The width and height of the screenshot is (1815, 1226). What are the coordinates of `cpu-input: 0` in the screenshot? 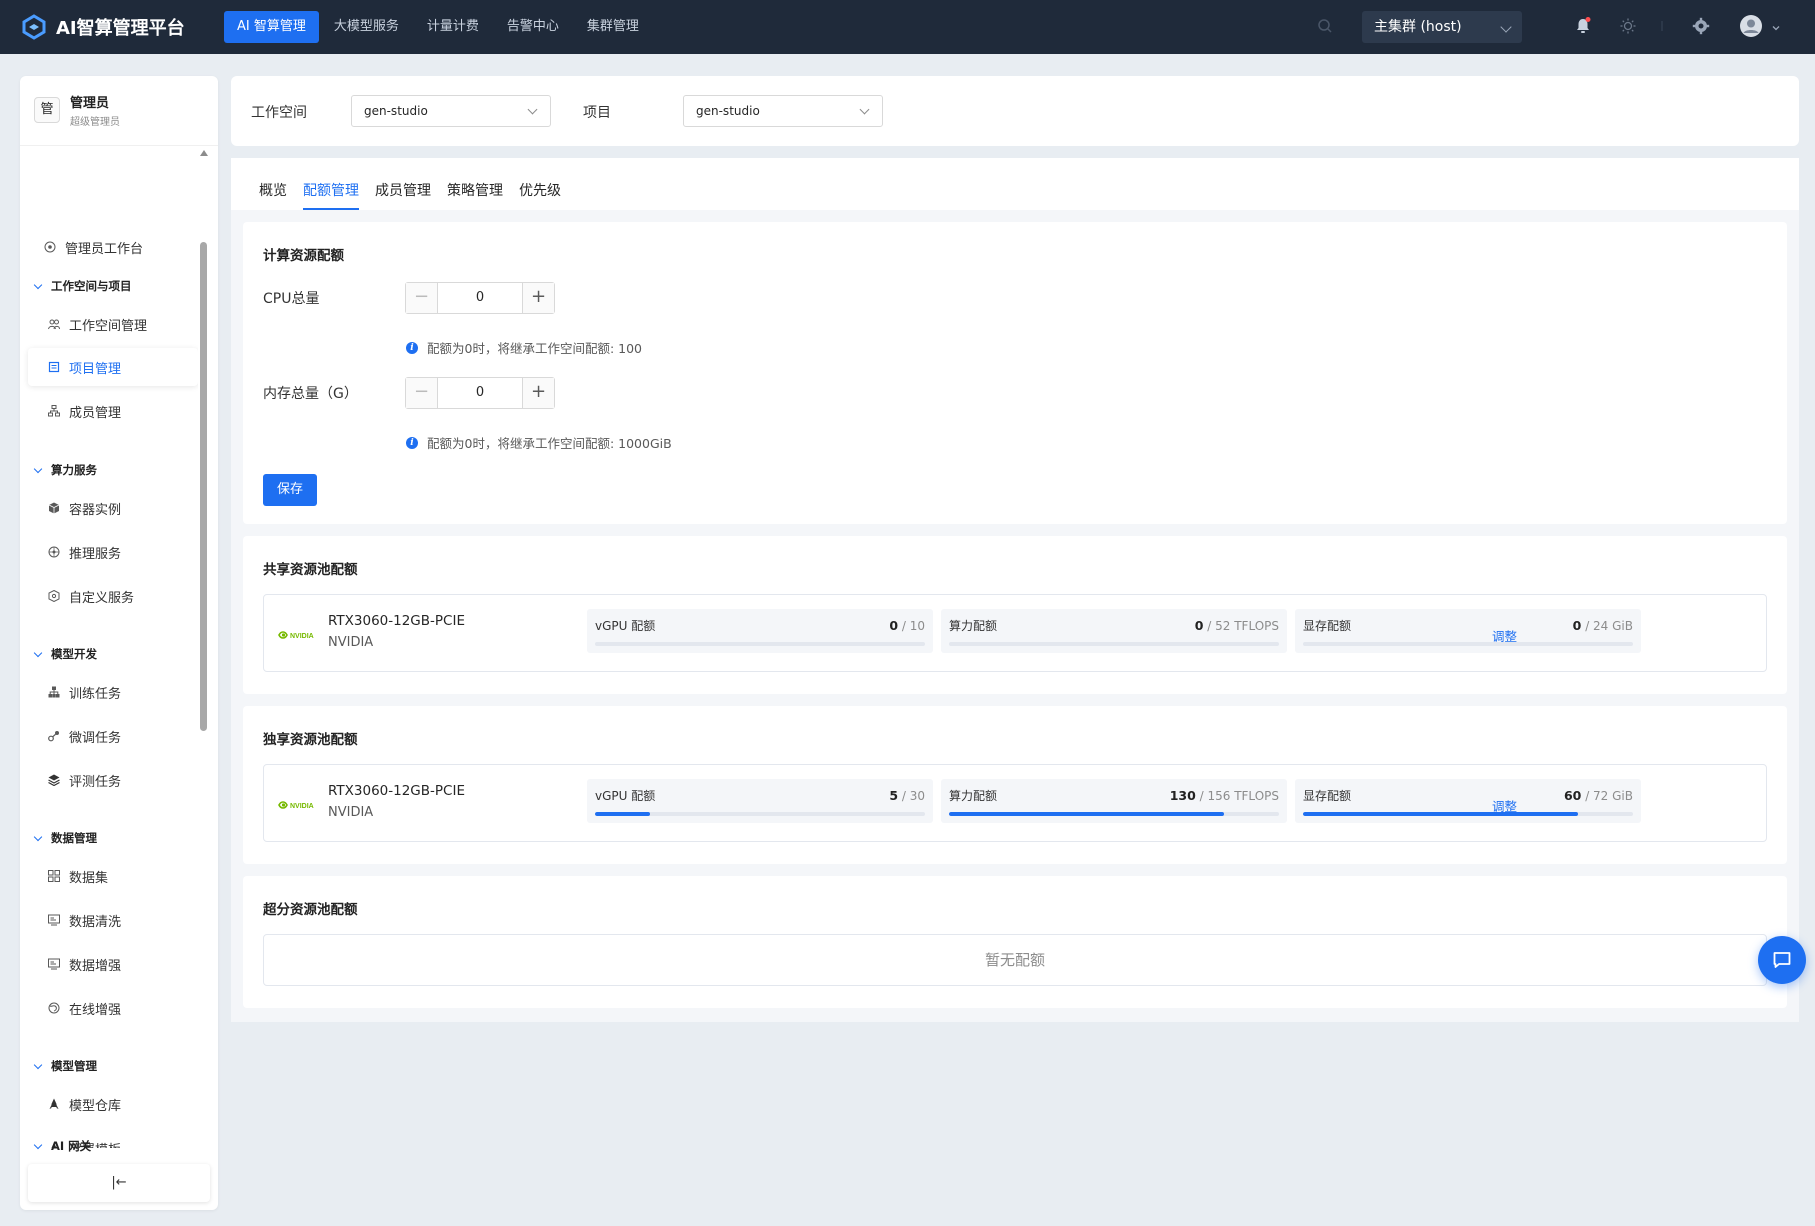 It's located at (480, 298).